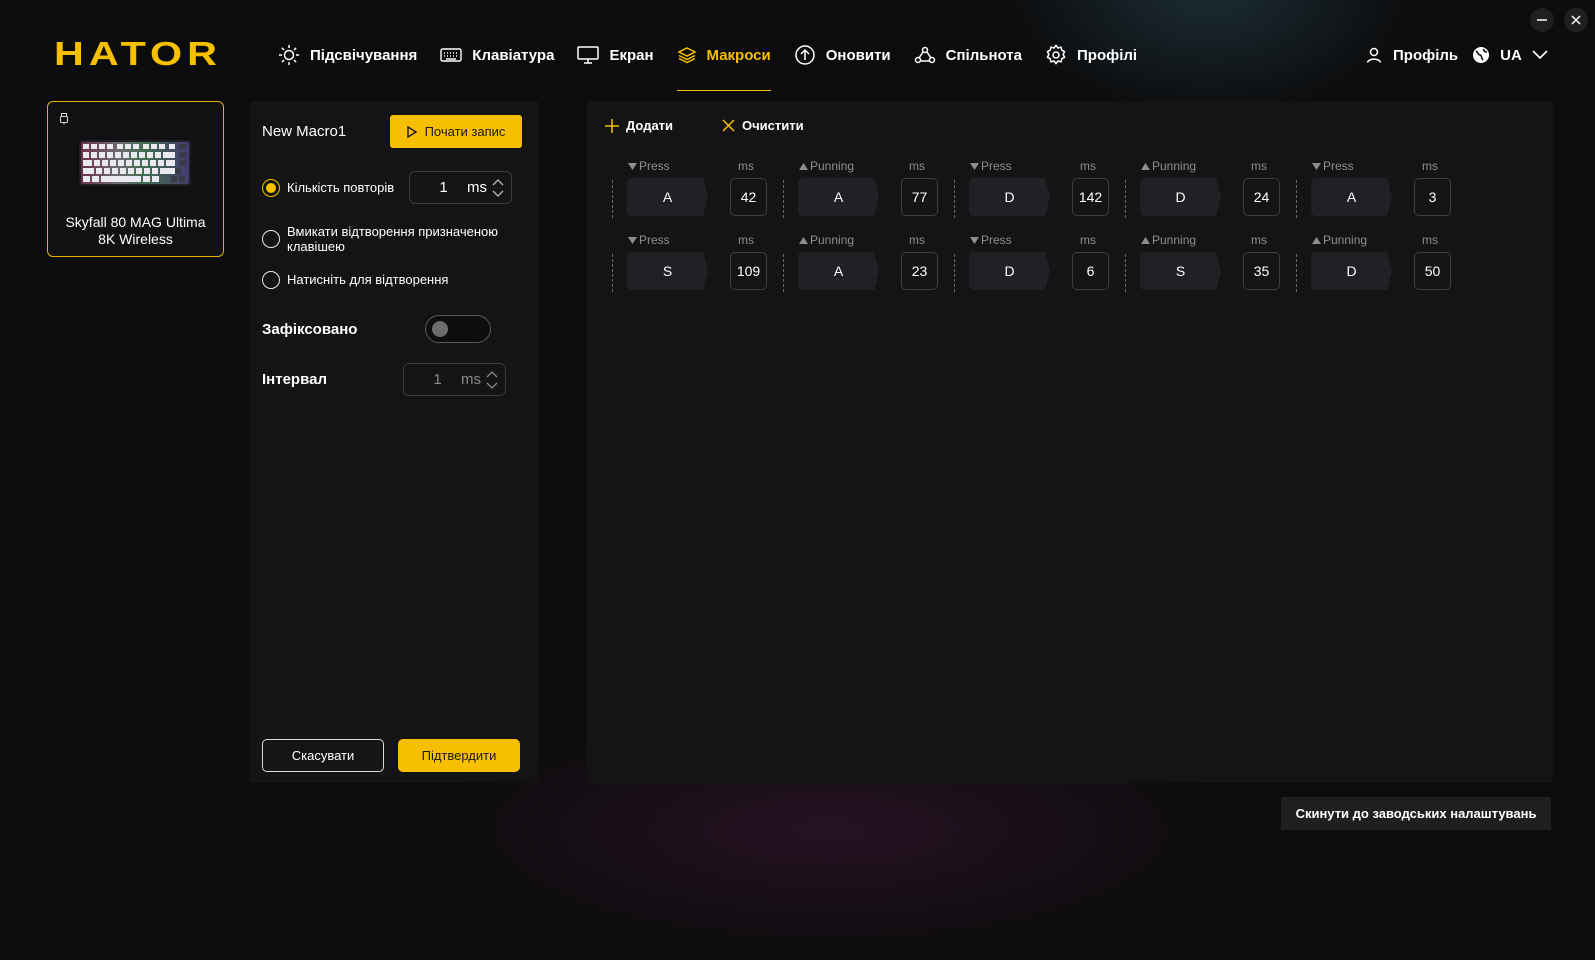 The height and width of the screenshot is (960, 1595). I want to click on nav-tab-3: Макроси, so click(723, 65).